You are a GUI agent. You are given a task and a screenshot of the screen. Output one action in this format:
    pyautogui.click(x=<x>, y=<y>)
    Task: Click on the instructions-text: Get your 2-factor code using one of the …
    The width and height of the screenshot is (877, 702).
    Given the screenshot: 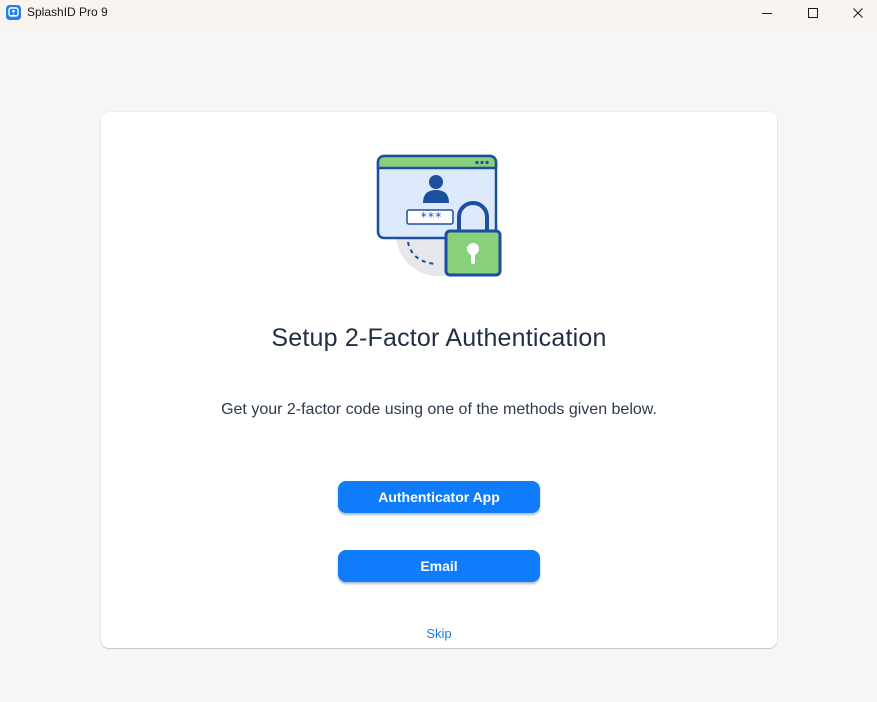 What is the action you would take?
    pyautogui.click(x=439, y=409)
    